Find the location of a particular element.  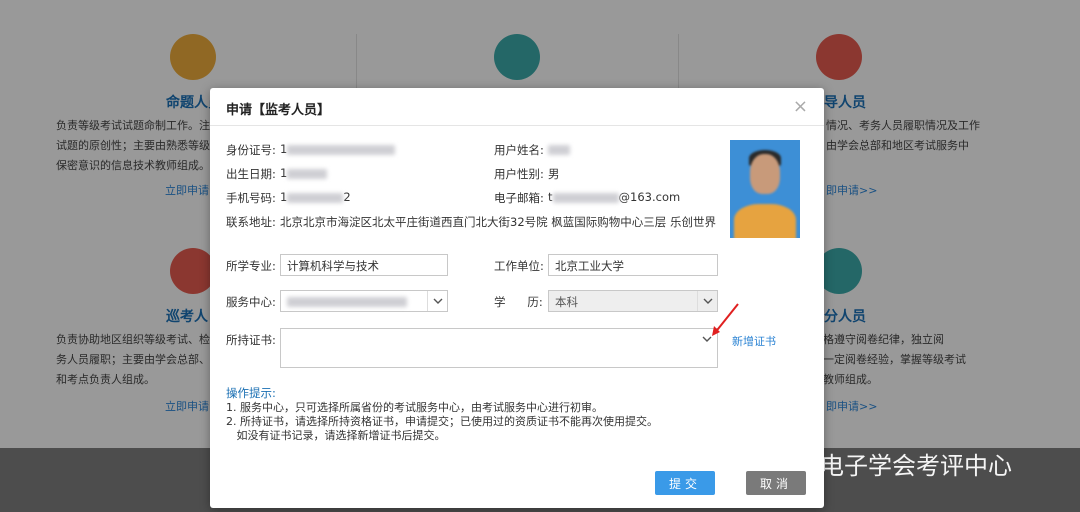

gender-value: 男 is located at coordinates (554, 174).